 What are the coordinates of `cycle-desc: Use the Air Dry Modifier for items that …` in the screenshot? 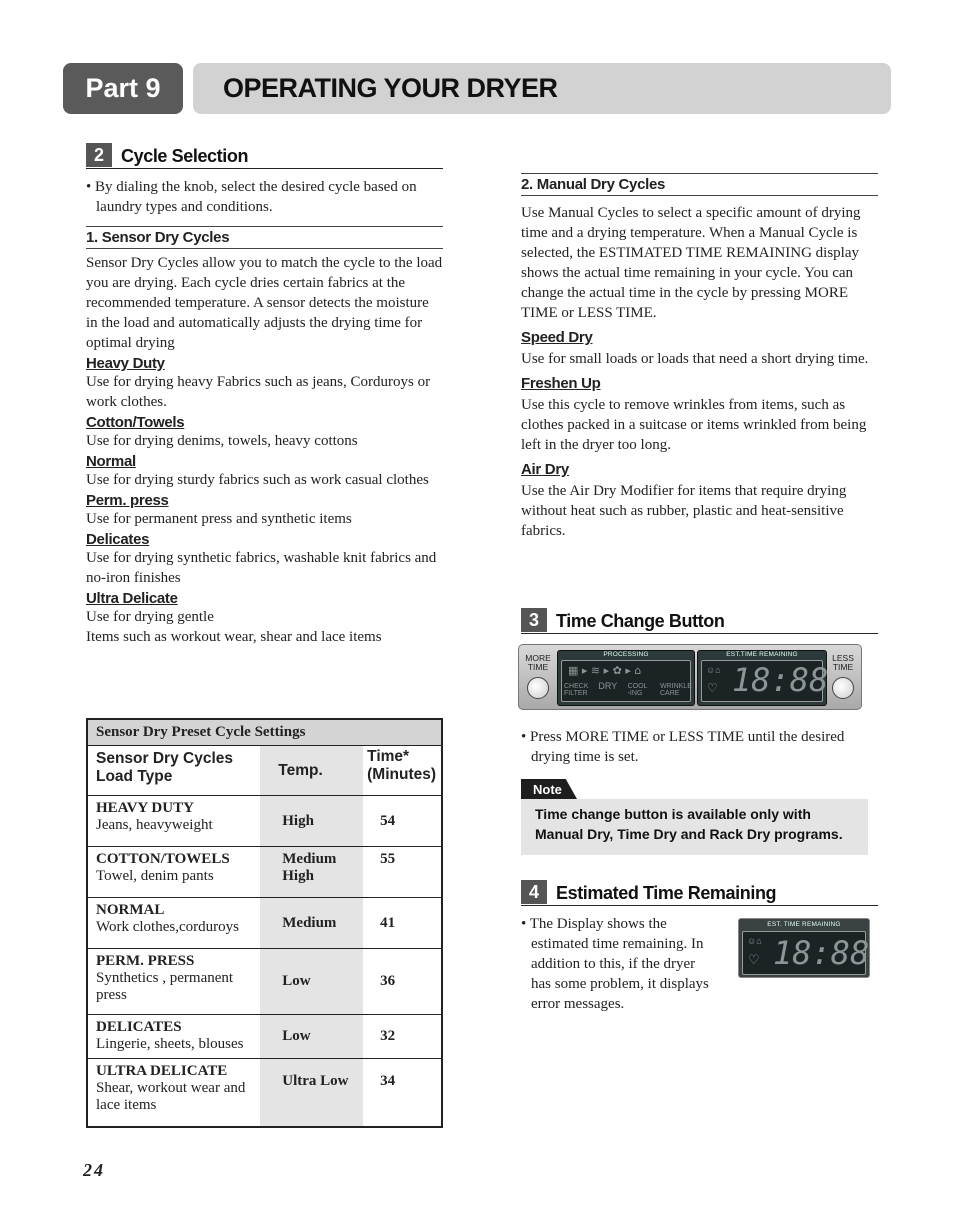 It's located at (684, 511).